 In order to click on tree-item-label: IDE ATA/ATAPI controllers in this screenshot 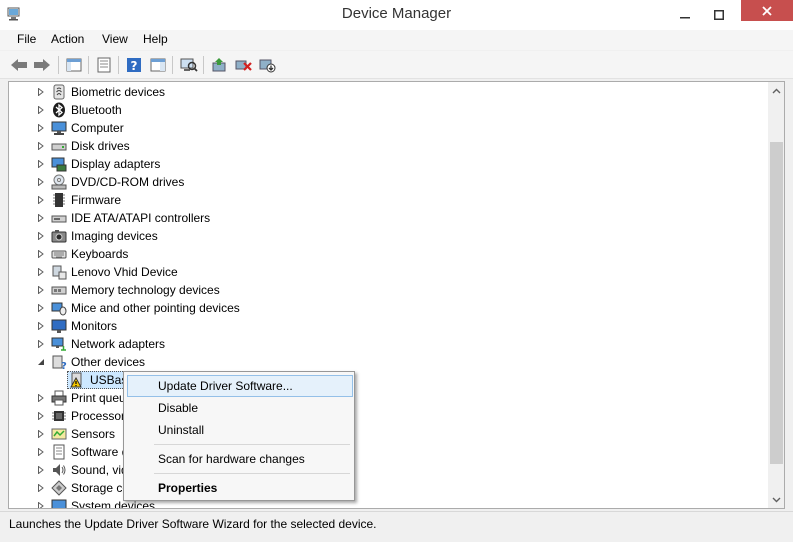, I will do `click(141, 218)`.